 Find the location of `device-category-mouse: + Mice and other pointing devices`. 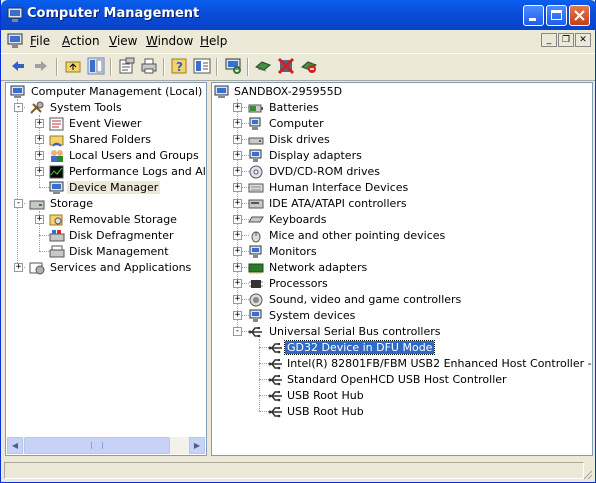

device-category-mouse: + Mice and other pointing devices is located at coordinates (407, 236).